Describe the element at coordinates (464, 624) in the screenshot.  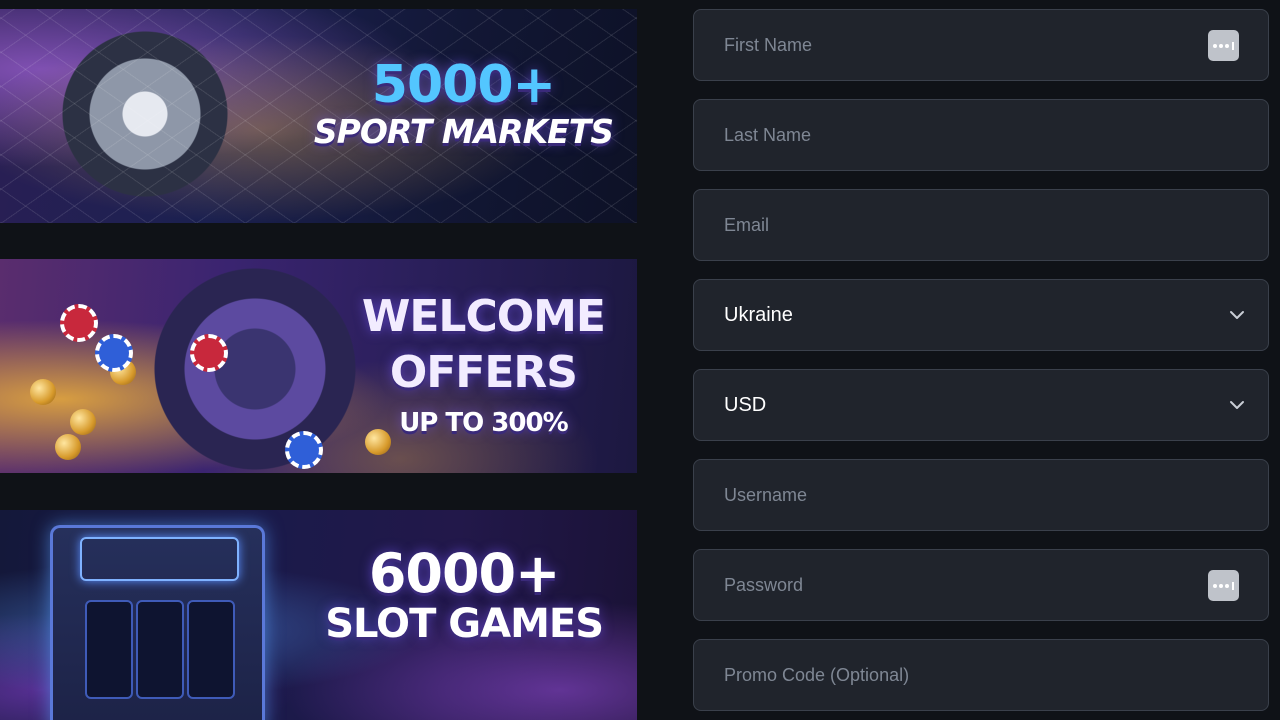
I see `banner-subheadline: SLOT GAMES` at that location.